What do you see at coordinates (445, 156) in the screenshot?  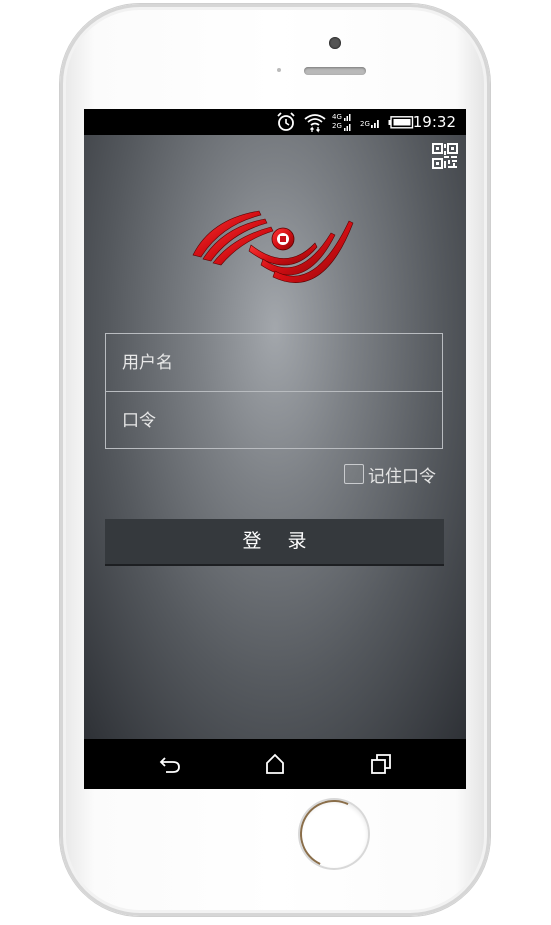 I see `qr-code-icon` at bounding box center [445, 156].